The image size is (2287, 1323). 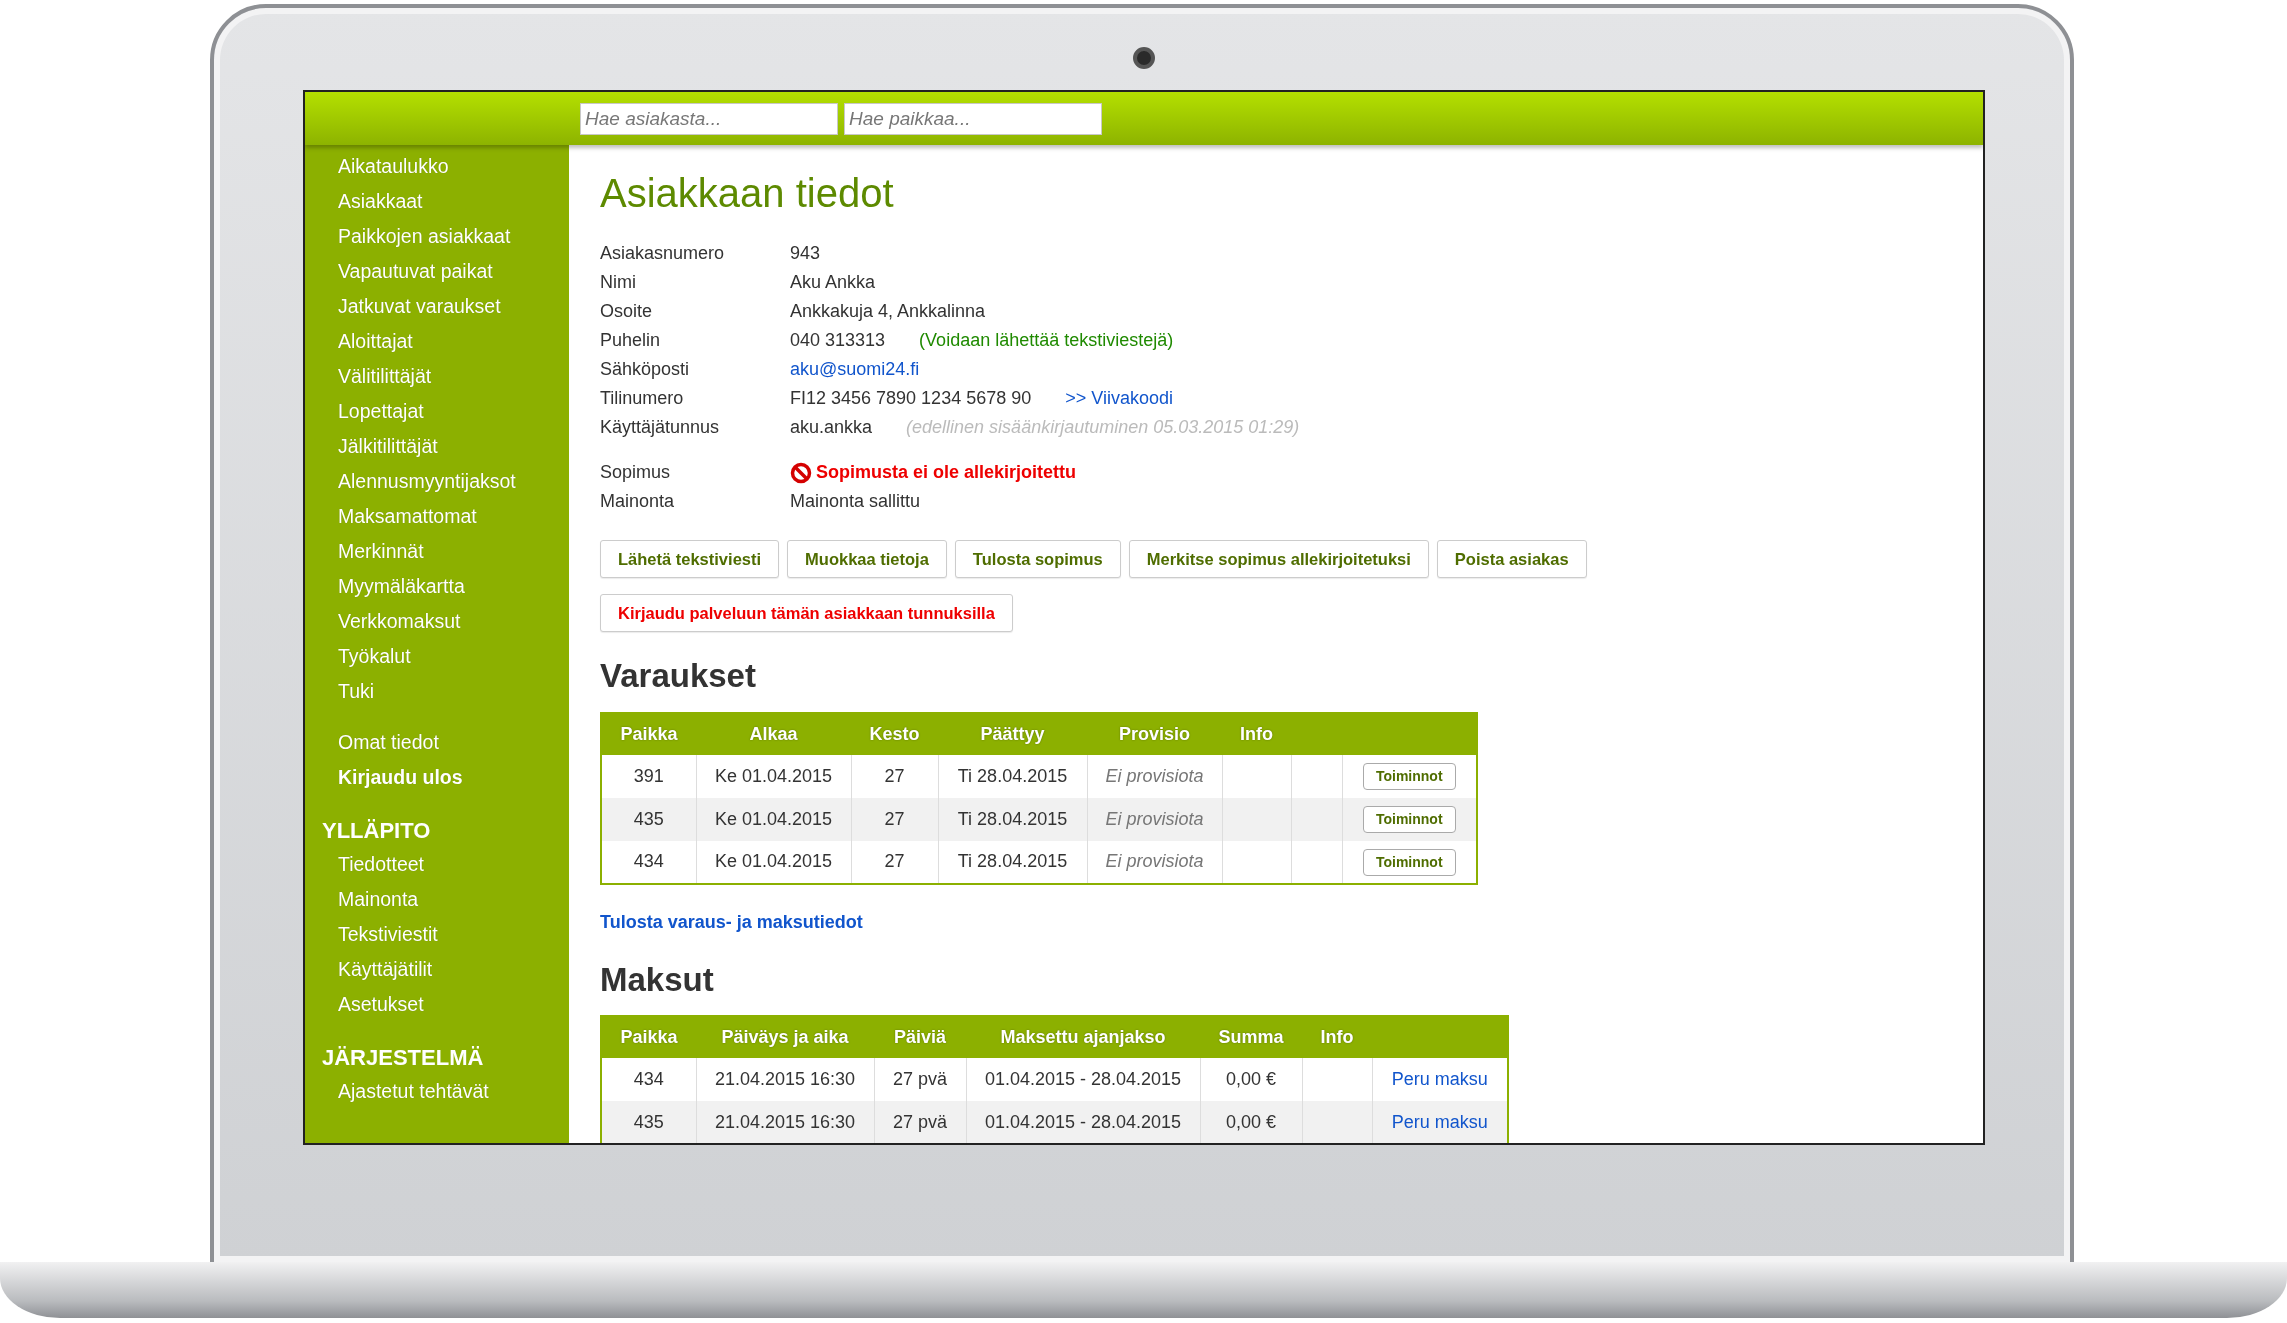 I want to click on sidebar-item: Paikkojen asiakkaat, so click(x=437, y=236).